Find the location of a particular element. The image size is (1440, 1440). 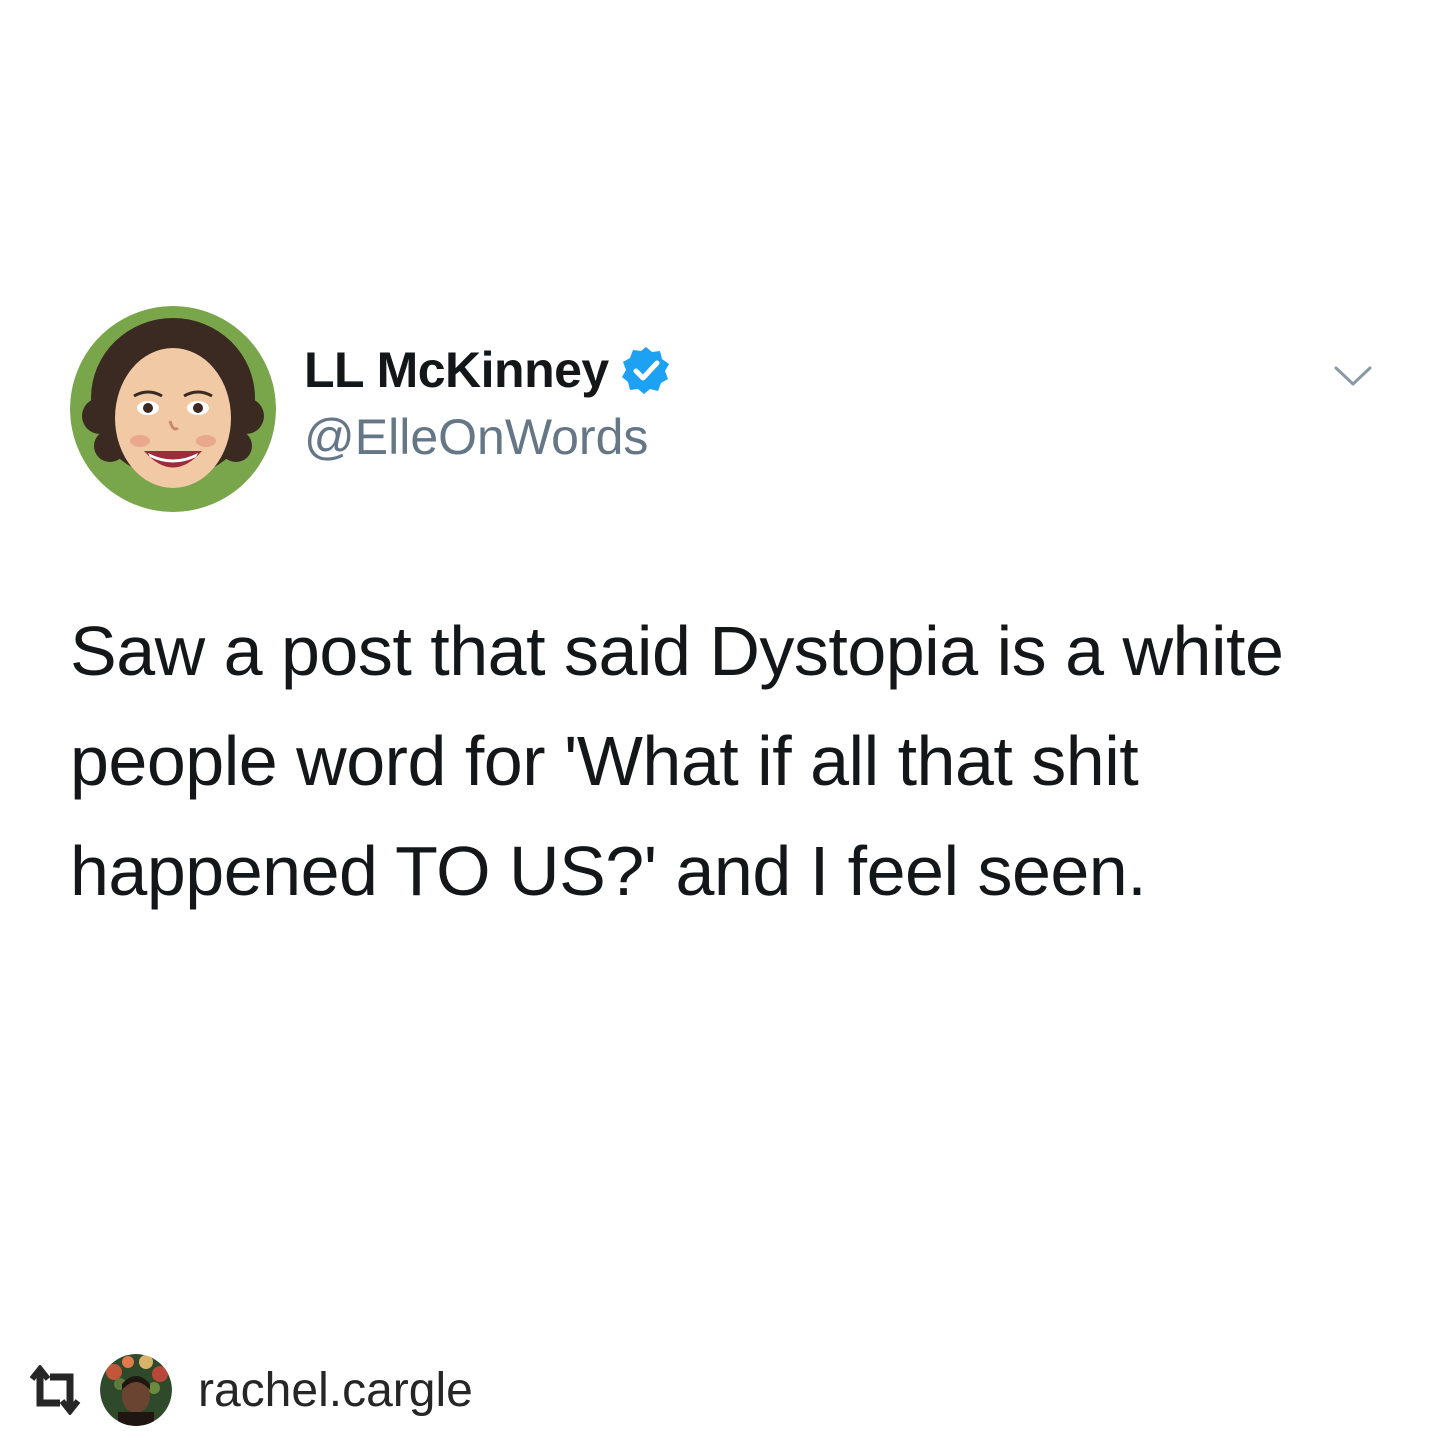

chevron-down-icon is located at coordinates (1353, 376).